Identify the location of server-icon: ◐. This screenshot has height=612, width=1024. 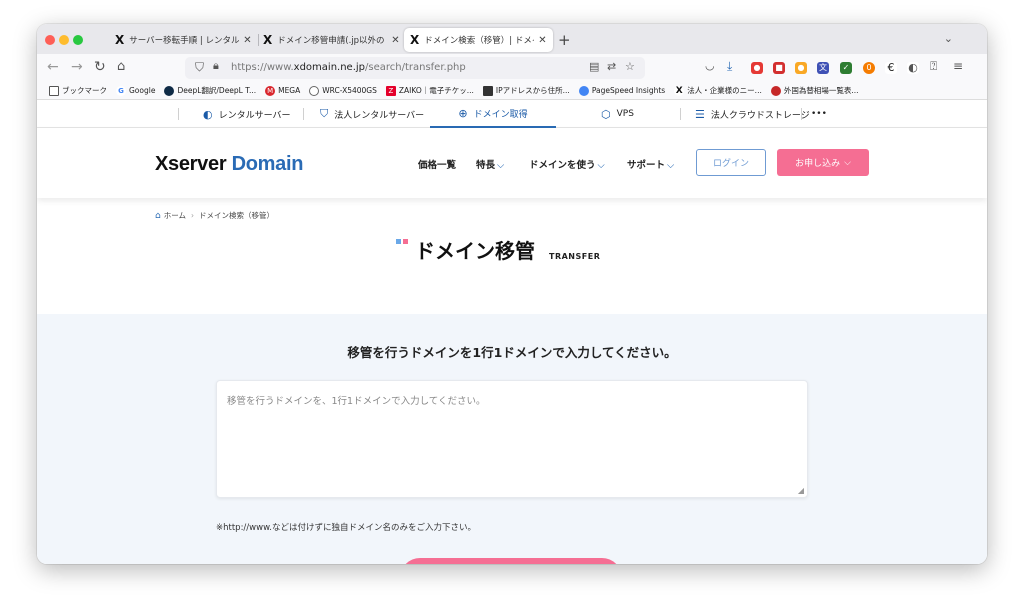
(208, 114).